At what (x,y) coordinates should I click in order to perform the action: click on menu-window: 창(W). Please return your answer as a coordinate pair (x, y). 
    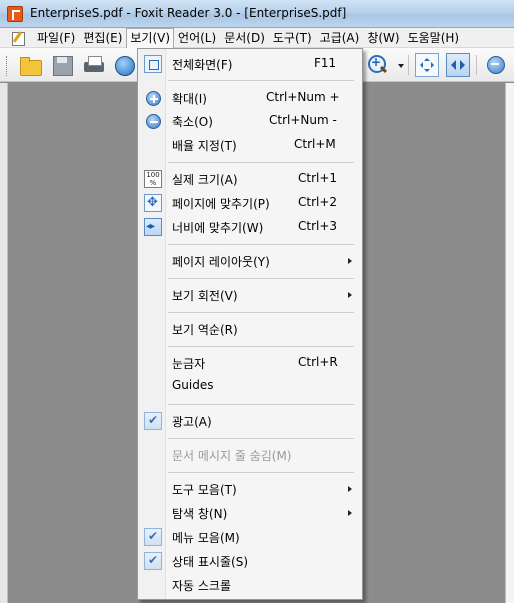
    Looking at the image, I should click on (383, 38).